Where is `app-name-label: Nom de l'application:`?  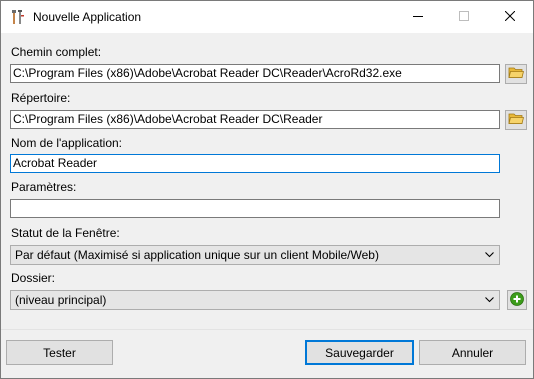
app-name-label: Nom de l'application: is located at coordinates (67, 143).